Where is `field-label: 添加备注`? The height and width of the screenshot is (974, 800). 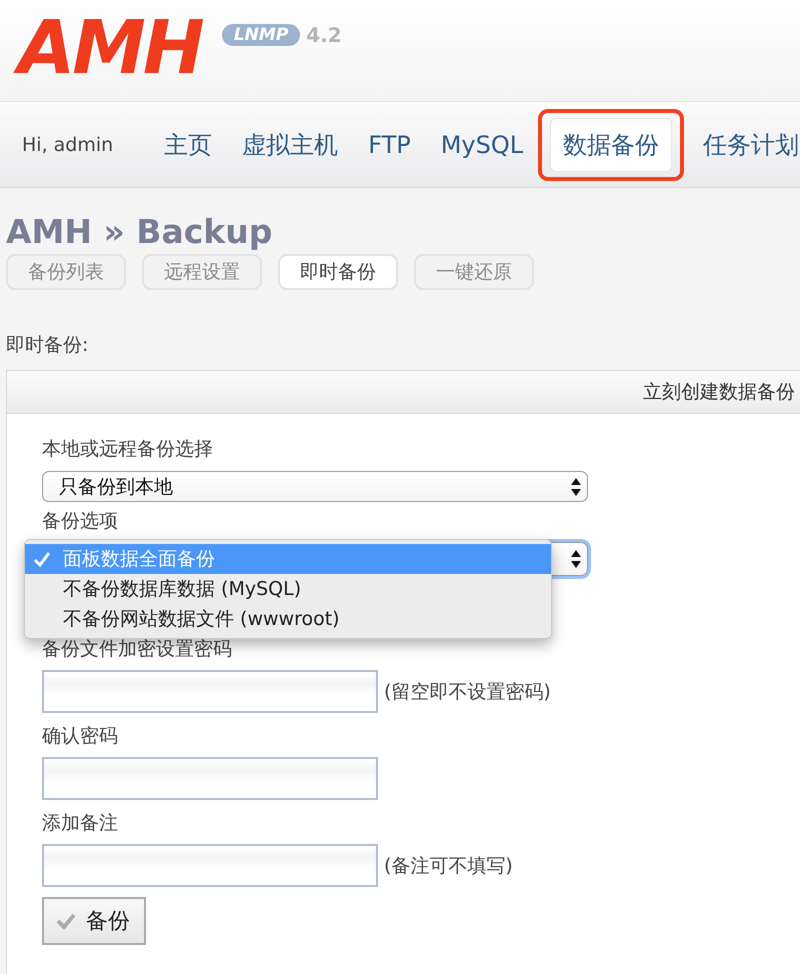
field-label: 添加备注 is located at coordinates (80, 823).